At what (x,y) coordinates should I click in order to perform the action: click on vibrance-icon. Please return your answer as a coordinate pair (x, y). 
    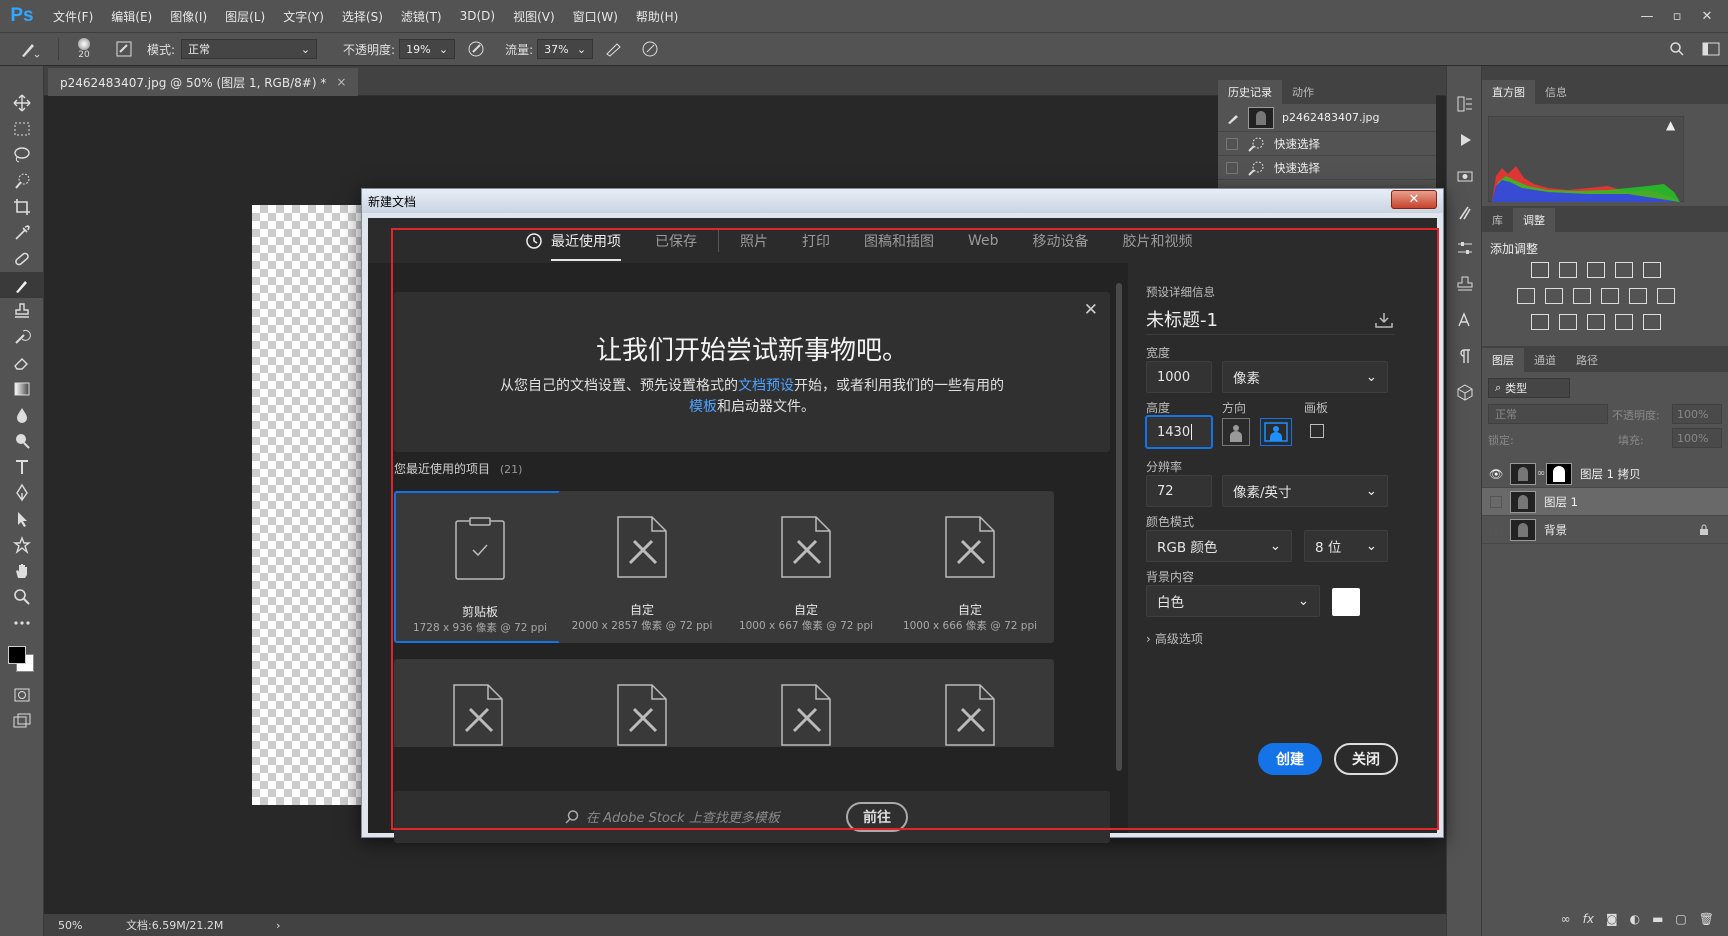
    Looking at the image, I should click on (1652, 270).